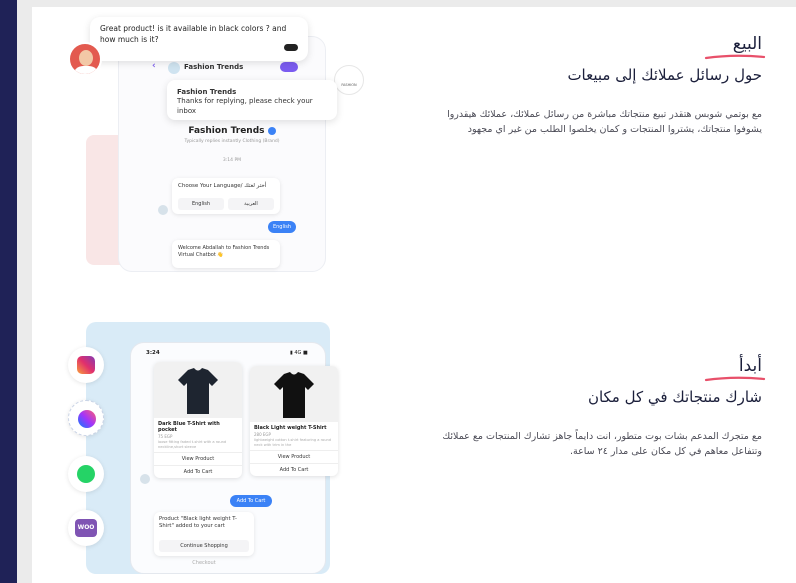 This screenshot has width=796, height=583. I want to click on status-time: 3:24, so click(153, 353).